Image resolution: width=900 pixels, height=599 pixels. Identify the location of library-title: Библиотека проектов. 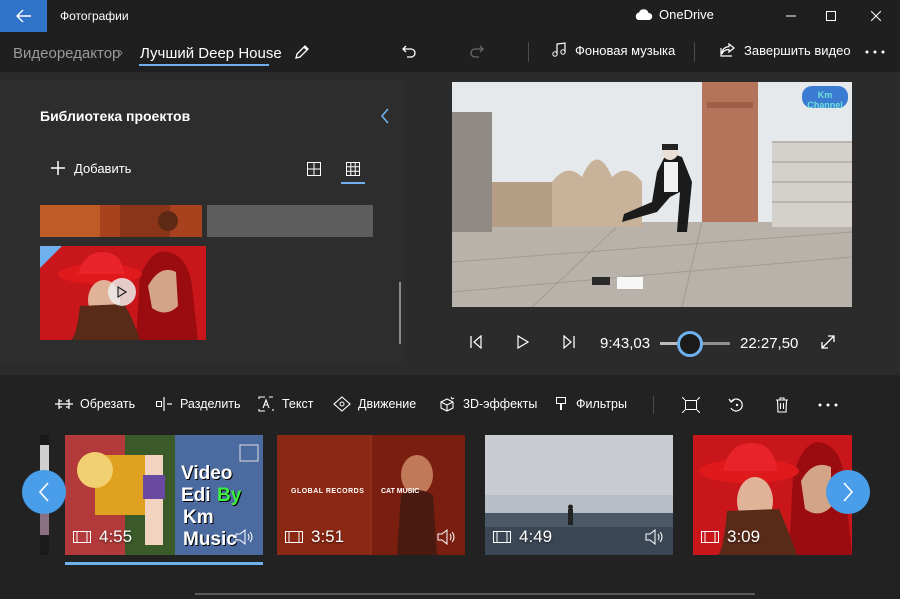
(115, 116).